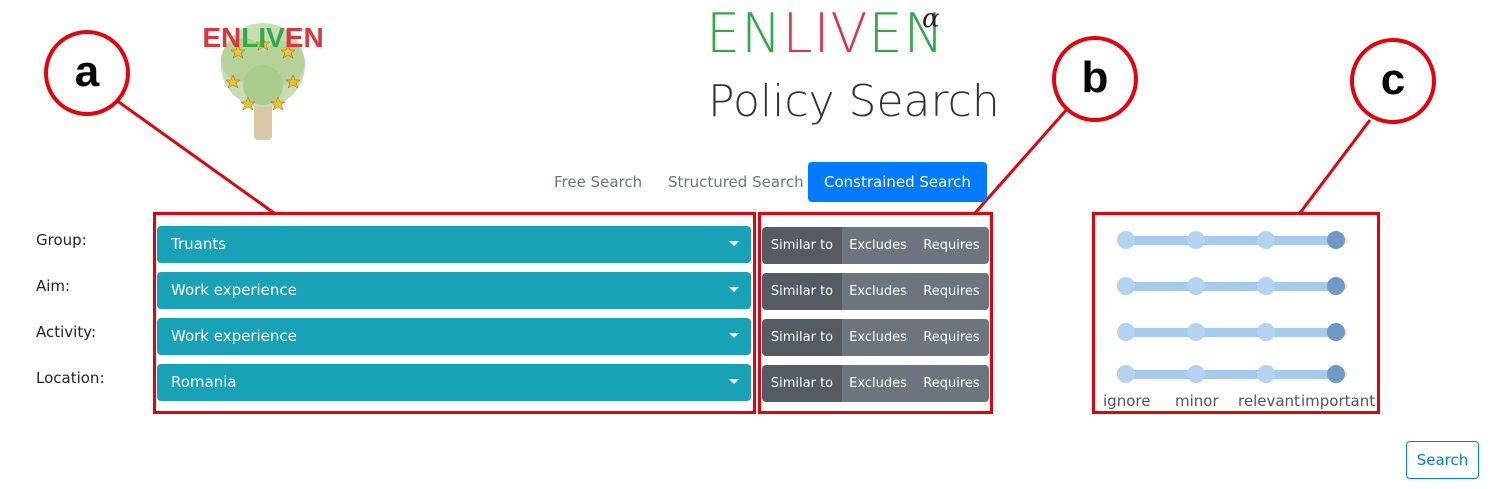  What do you see at coordinates (66, 332) in the screenshot?
I see `row-label-activity: Activity:` at bounding box center [66, 332].